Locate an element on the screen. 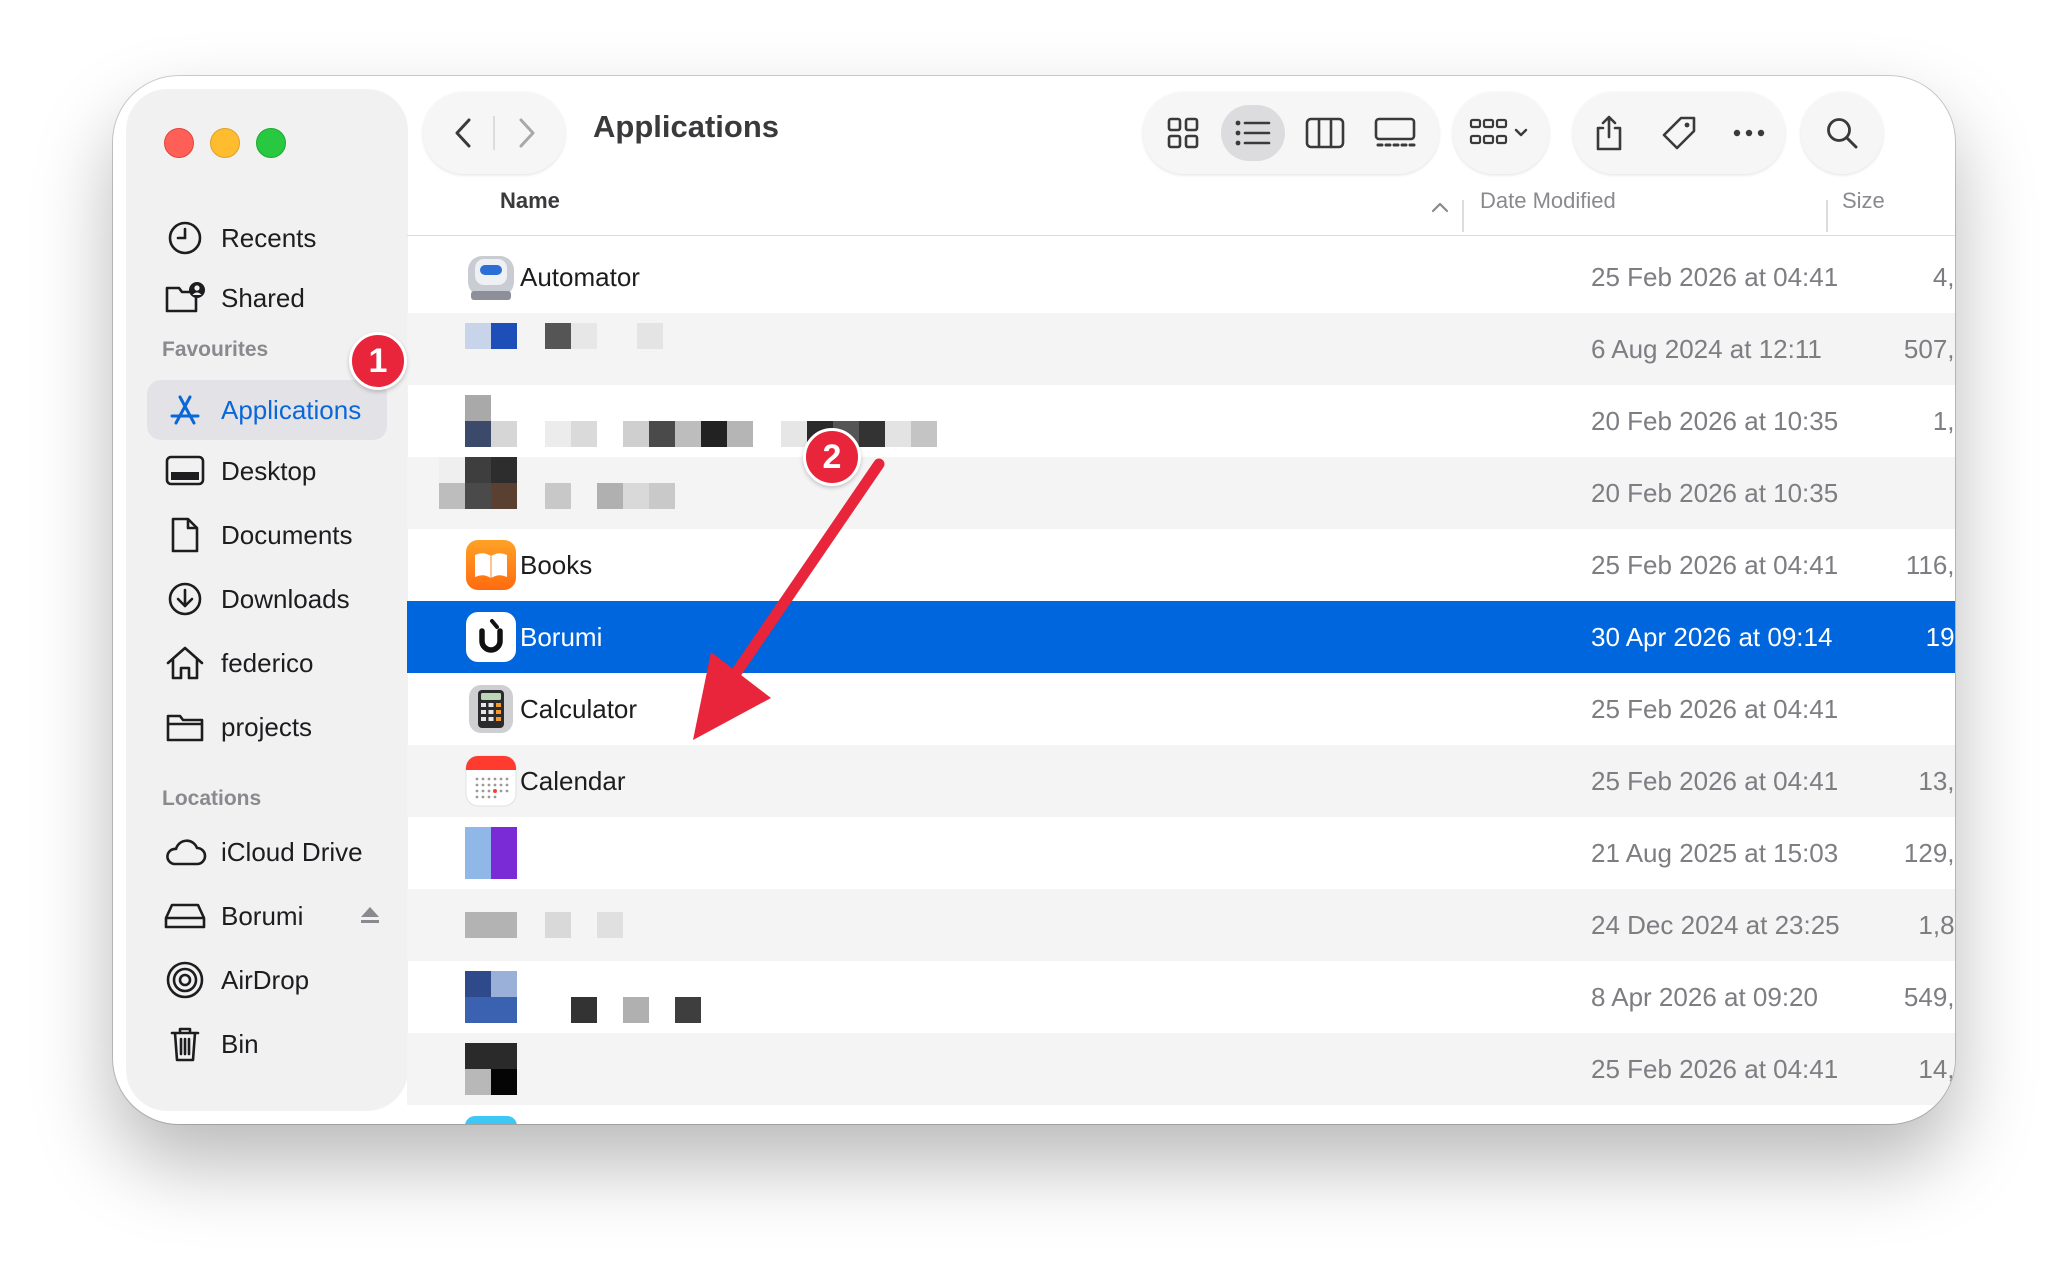  date-modified-column-header: Date Modified is located at coordinates (1548, 201).